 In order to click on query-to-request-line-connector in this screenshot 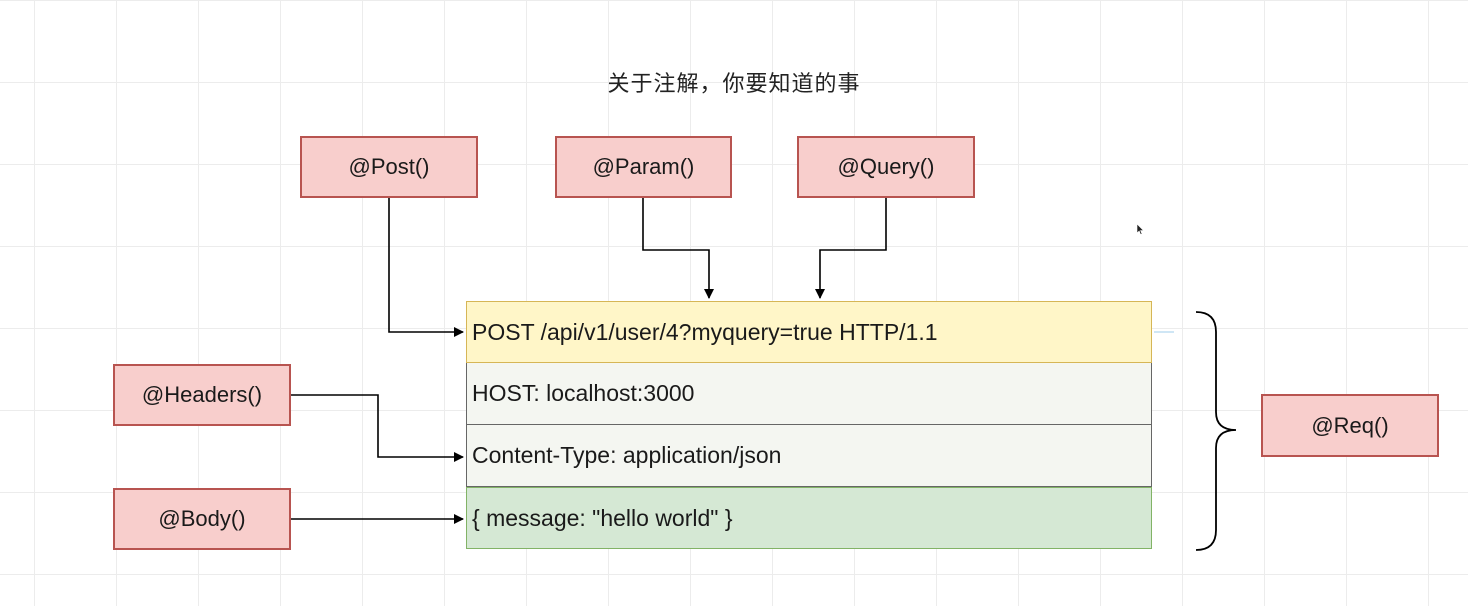, I will do `click(851, 248)`.